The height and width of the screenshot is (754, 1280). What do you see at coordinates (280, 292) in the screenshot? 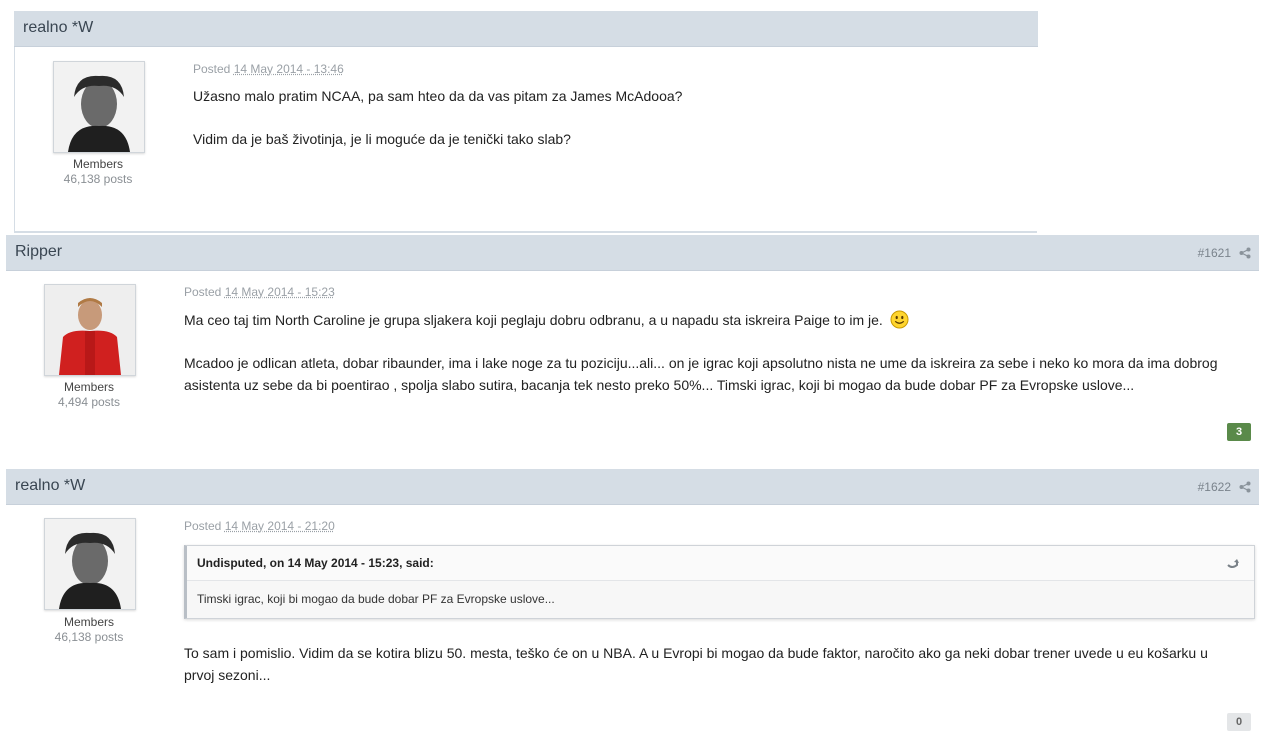
I see `post-date: 14 May 2014 - 15:23` at bounding box center [280, 292].